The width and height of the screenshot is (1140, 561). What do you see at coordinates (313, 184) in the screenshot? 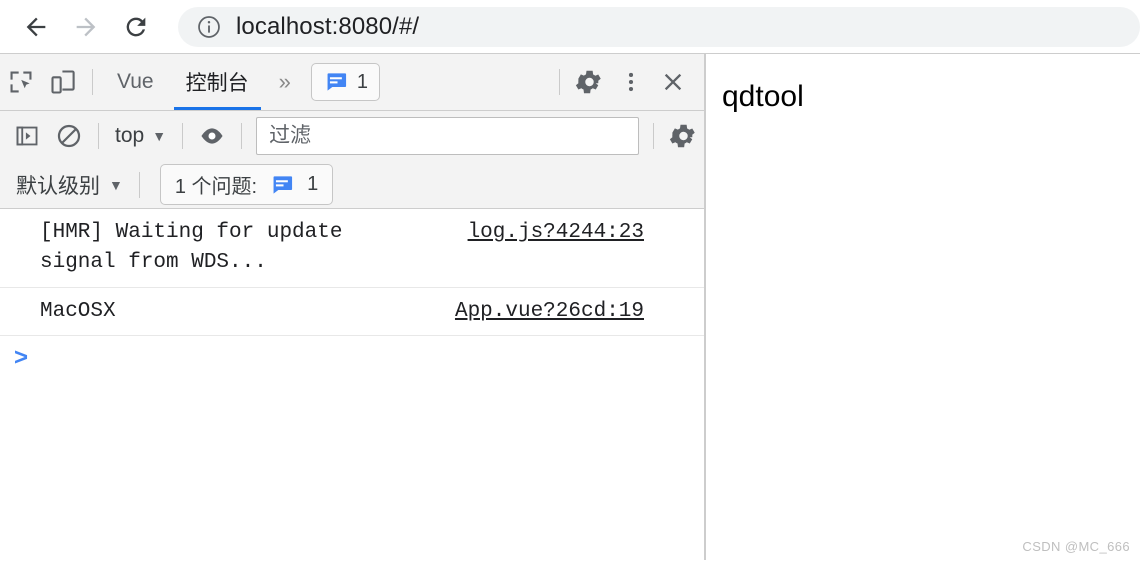
I see `issues-count: 1` at bounding box center [313, 184].